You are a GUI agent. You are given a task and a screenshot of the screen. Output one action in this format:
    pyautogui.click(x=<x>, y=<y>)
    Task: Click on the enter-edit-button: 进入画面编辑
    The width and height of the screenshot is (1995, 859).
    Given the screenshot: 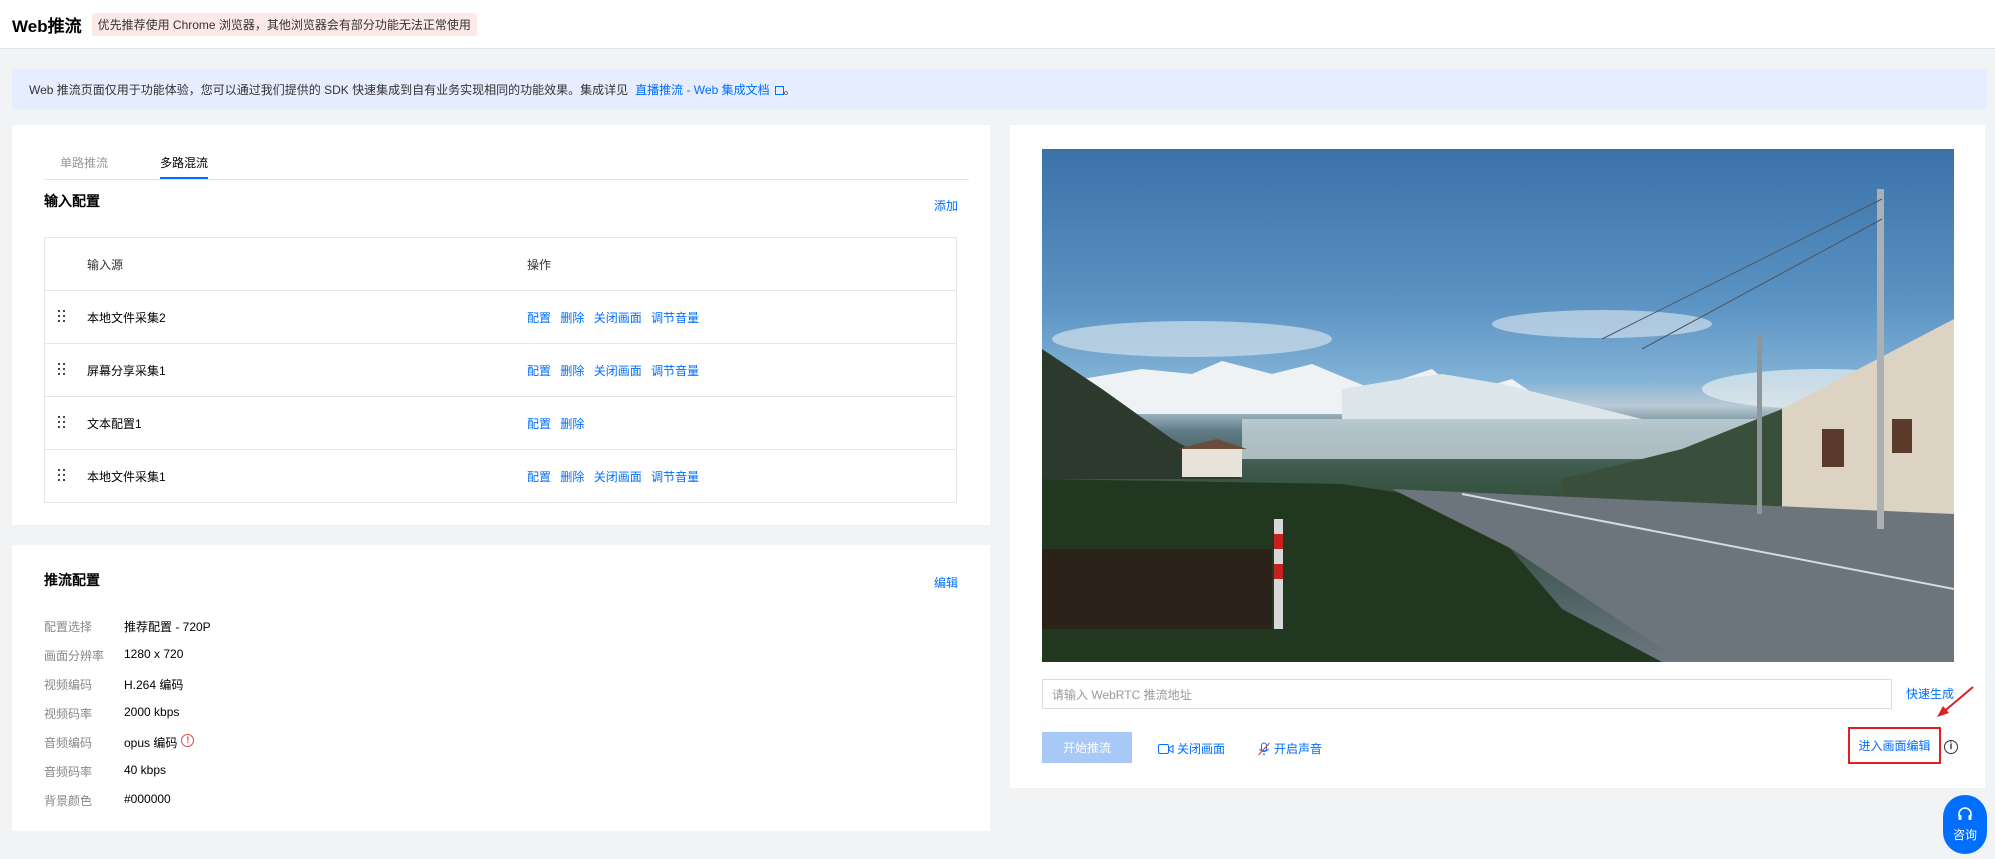 What is the action you would take?
    pyautogui.click(x=1894, y=745)
    